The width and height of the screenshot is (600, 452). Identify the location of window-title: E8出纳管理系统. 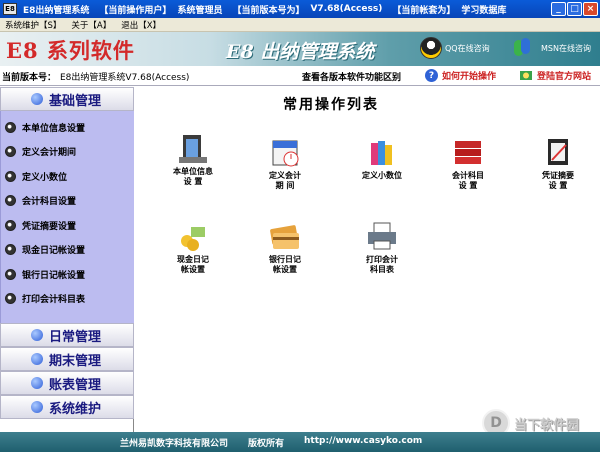
(56, 10).